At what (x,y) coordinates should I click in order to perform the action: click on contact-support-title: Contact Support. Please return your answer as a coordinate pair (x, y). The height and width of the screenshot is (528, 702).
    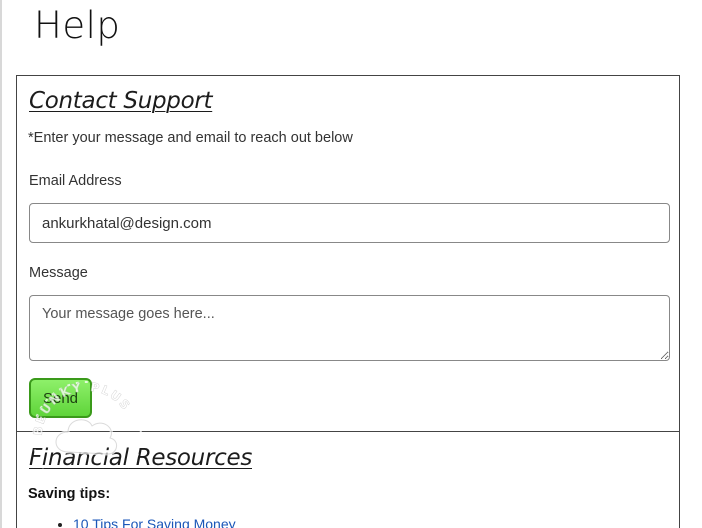
    Looking at the image, I should click on (121, 101).